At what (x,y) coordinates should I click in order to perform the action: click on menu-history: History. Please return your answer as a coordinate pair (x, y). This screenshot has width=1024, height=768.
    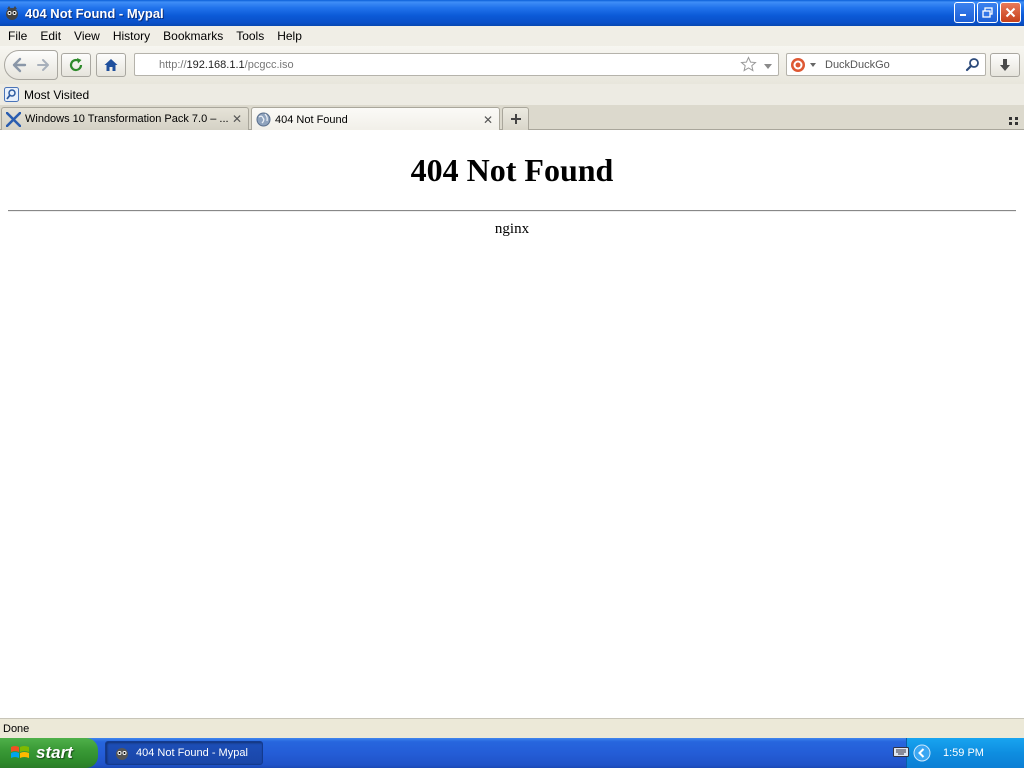
    Looking at the image, I should click on (133, 36).